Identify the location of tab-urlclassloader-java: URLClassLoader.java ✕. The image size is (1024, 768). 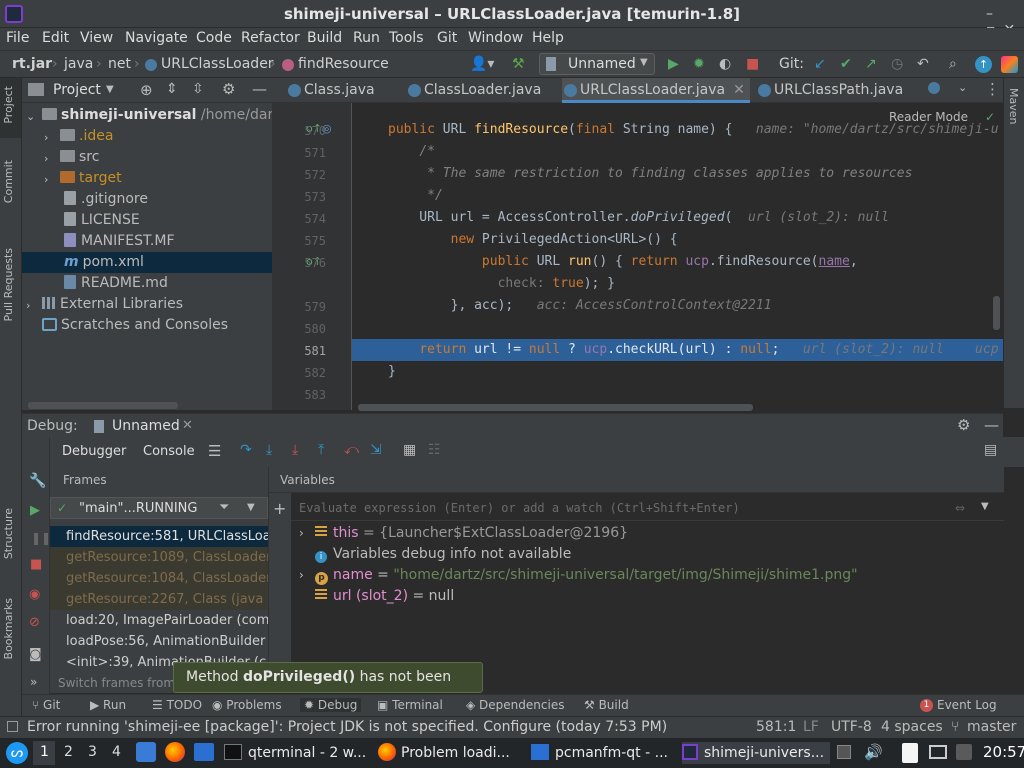
(656, 90).